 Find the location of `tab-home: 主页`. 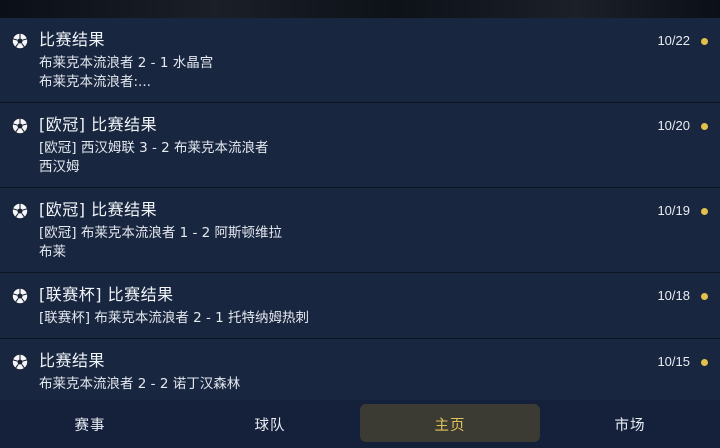

tab-home: 主页 is located at coordinates (450, 424).